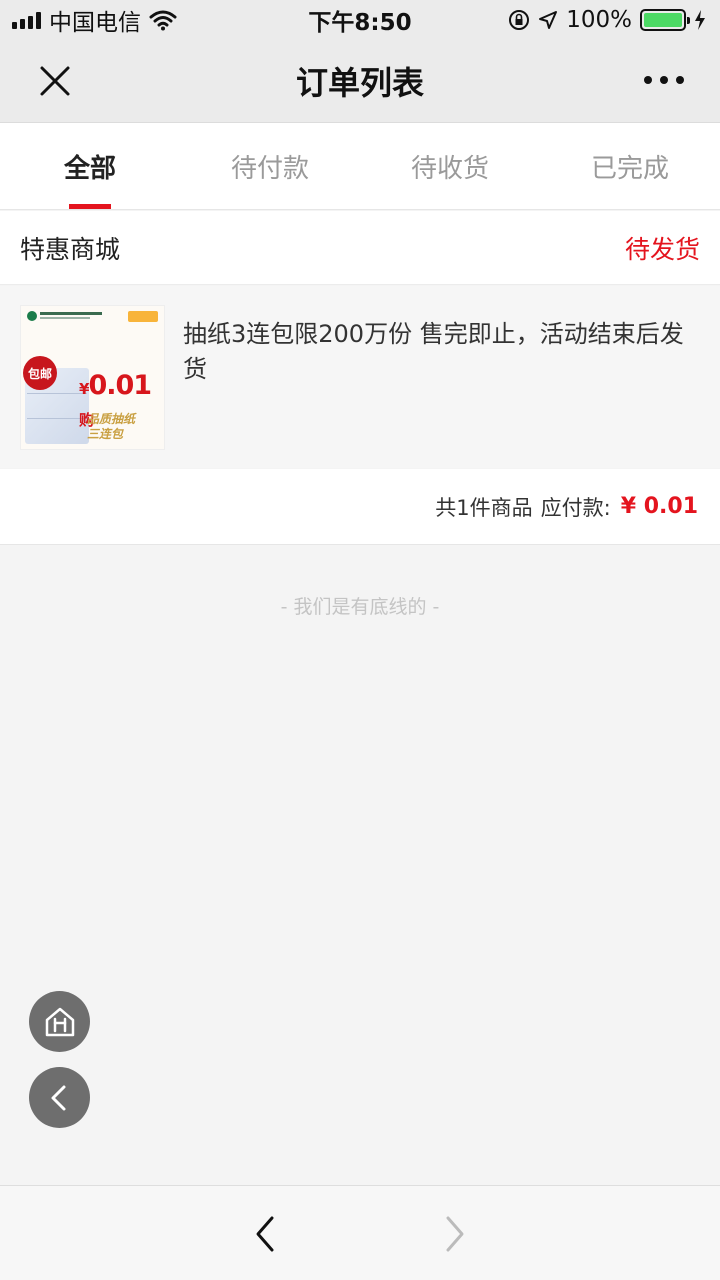 Image resolution: width=720 pixels, height=1280 pixels. I want to click on order-tabs: 全部 待付款 待收货 已完成, so click(360, 166).